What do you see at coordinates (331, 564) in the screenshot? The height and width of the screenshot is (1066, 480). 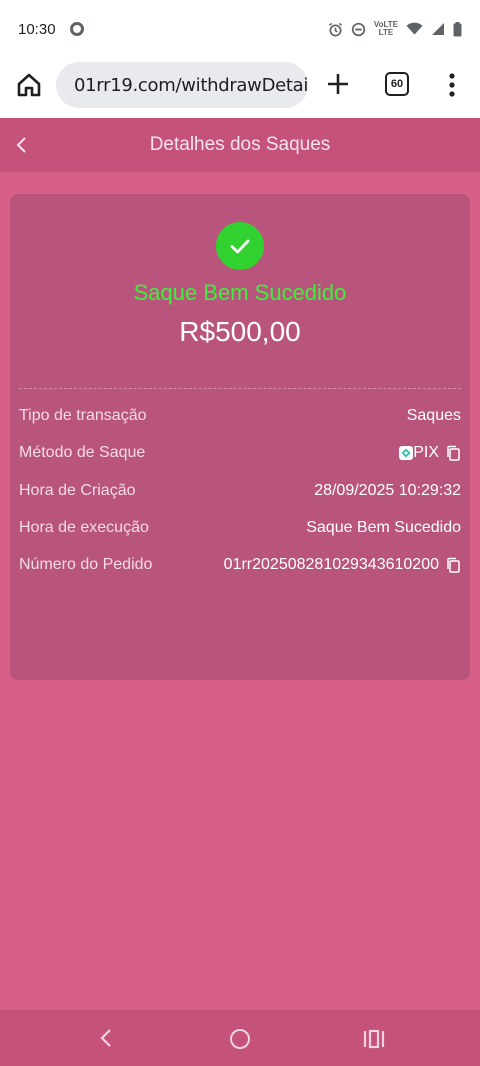 I see `detail-value: 01rr202508281029343610200` at bounding box center [331, 564].